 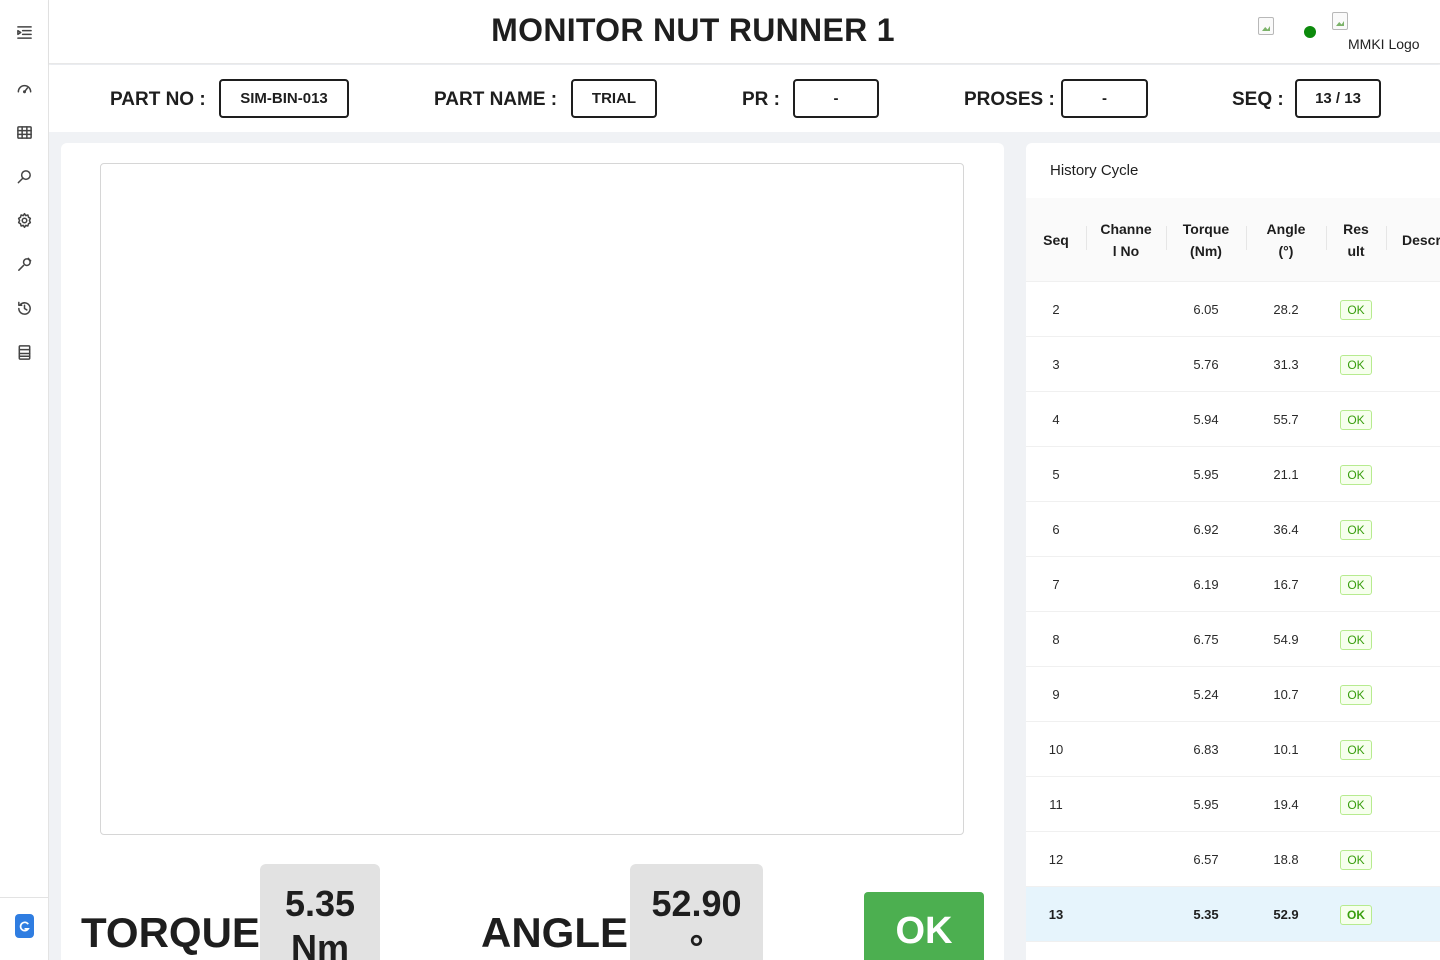 What do you see at coordinates (836, 98) in the screenshot?
I see `pr-value: -` at bounding box center [836, 98].